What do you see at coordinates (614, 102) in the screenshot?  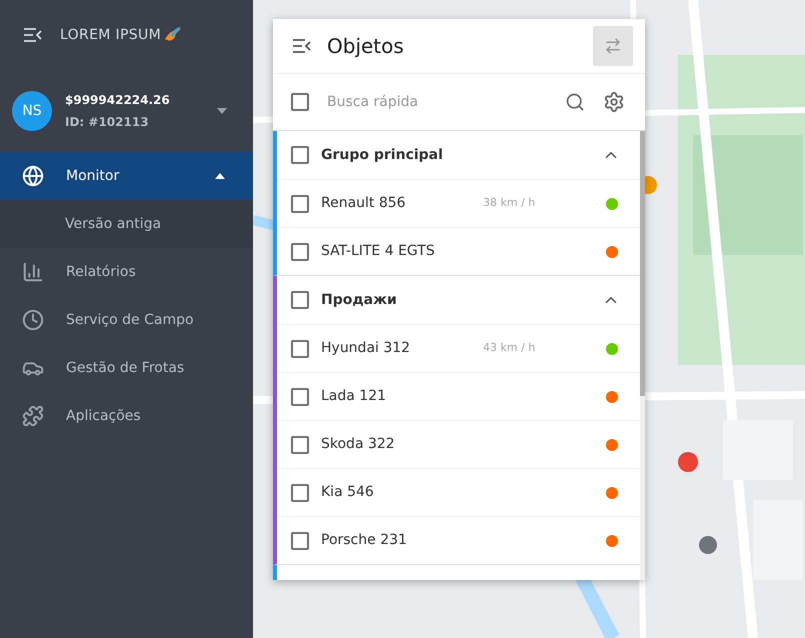 I see `settings-icon` at bounding box center [614, 102].